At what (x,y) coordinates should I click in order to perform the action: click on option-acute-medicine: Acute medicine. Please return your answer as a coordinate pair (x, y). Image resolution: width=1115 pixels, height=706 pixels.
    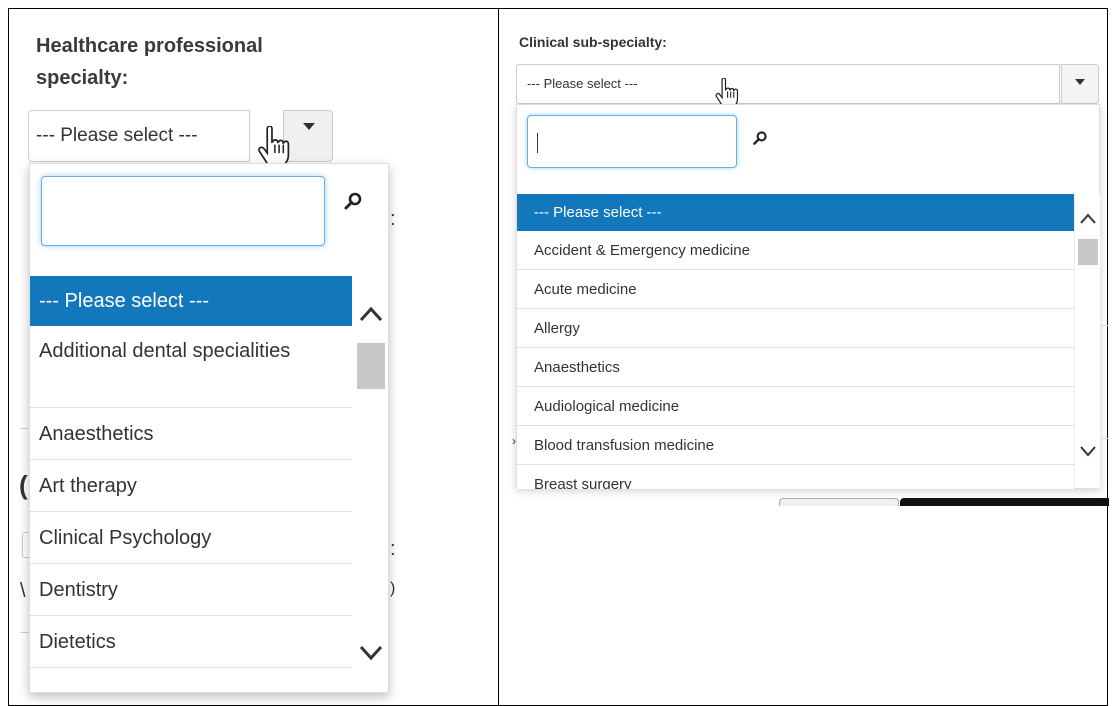
    Looking at the image, I should click on (795, 289).